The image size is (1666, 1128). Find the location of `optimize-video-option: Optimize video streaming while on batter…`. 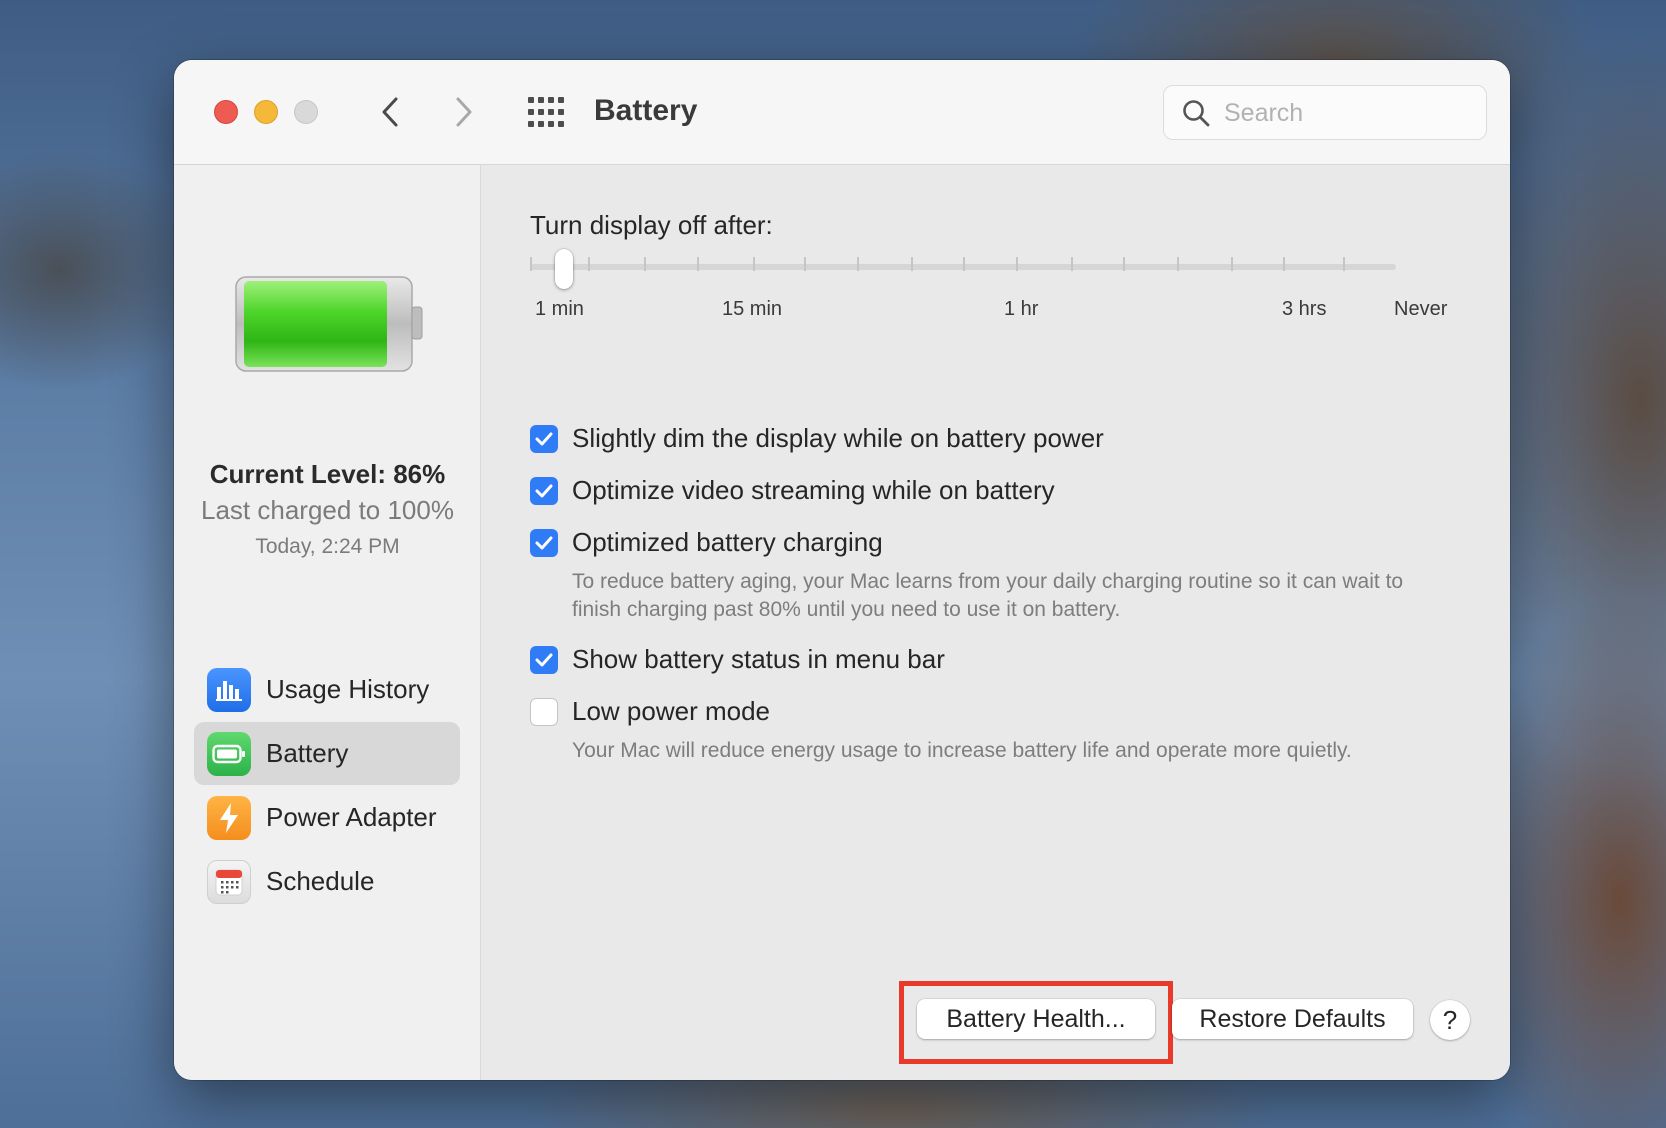

optimize-video-option: Optimize video streaming while on batter… is located at coordinates (792, 490).